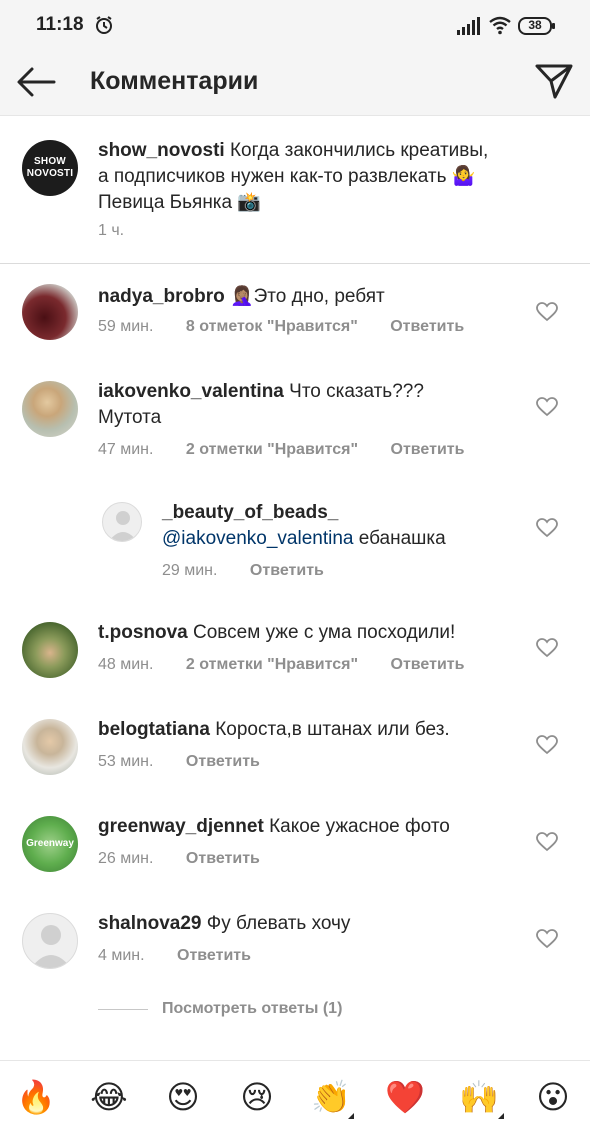 Image resolution: width=590 pixels, height=1132 pixels. Describe the element at coordinates (191, 391) in the screenshot. I see `comment-username: iakovenko_valentina` at that location.